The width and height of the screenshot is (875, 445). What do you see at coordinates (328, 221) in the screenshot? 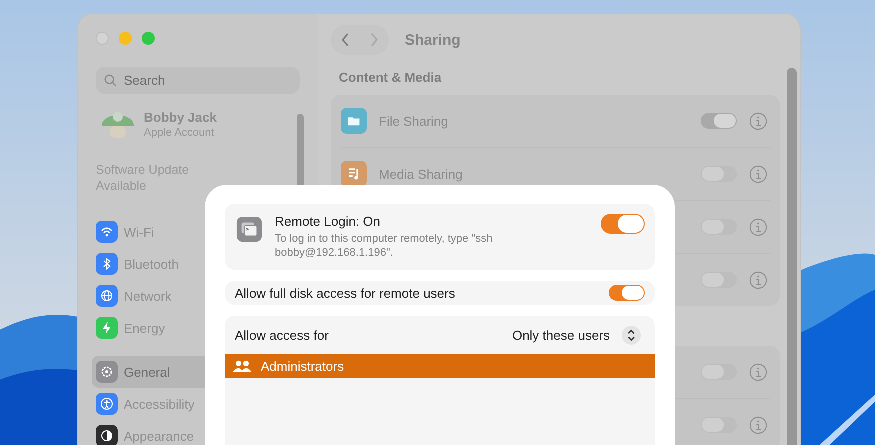
I see `remote-login-status: Remote Login: On` at bounding box center [328, 221].